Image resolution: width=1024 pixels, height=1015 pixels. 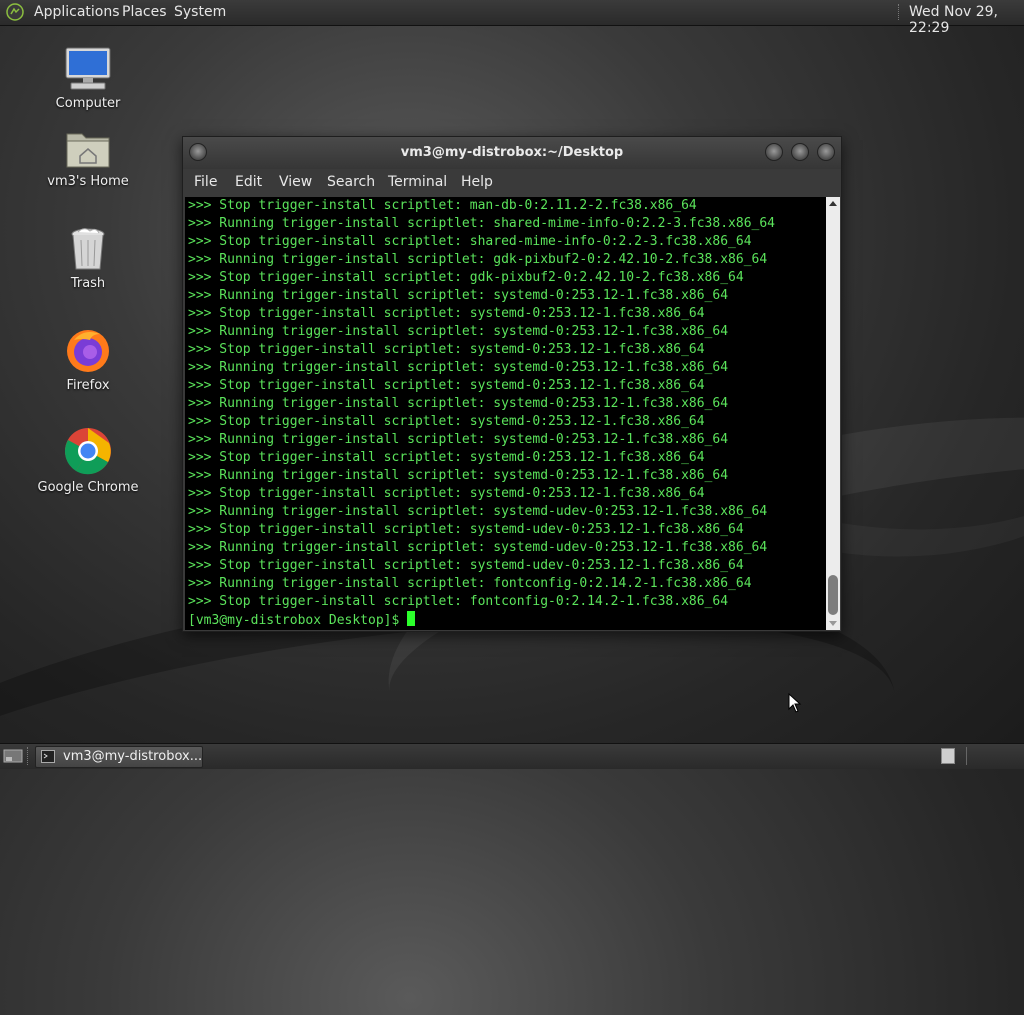 I want to click on scrollbar-thumb, so click(x=833, y=595).